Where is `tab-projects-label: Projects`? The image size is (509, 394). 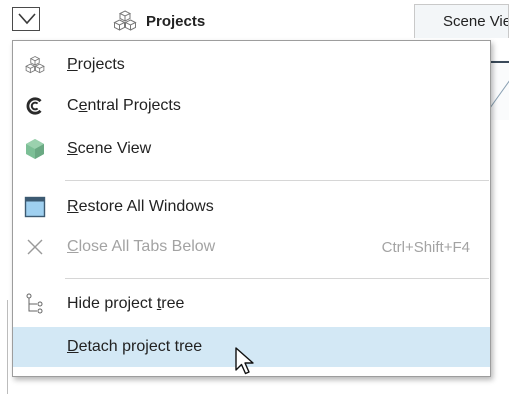 tab-projects-label: Projects is located at coordinates (176, 21).